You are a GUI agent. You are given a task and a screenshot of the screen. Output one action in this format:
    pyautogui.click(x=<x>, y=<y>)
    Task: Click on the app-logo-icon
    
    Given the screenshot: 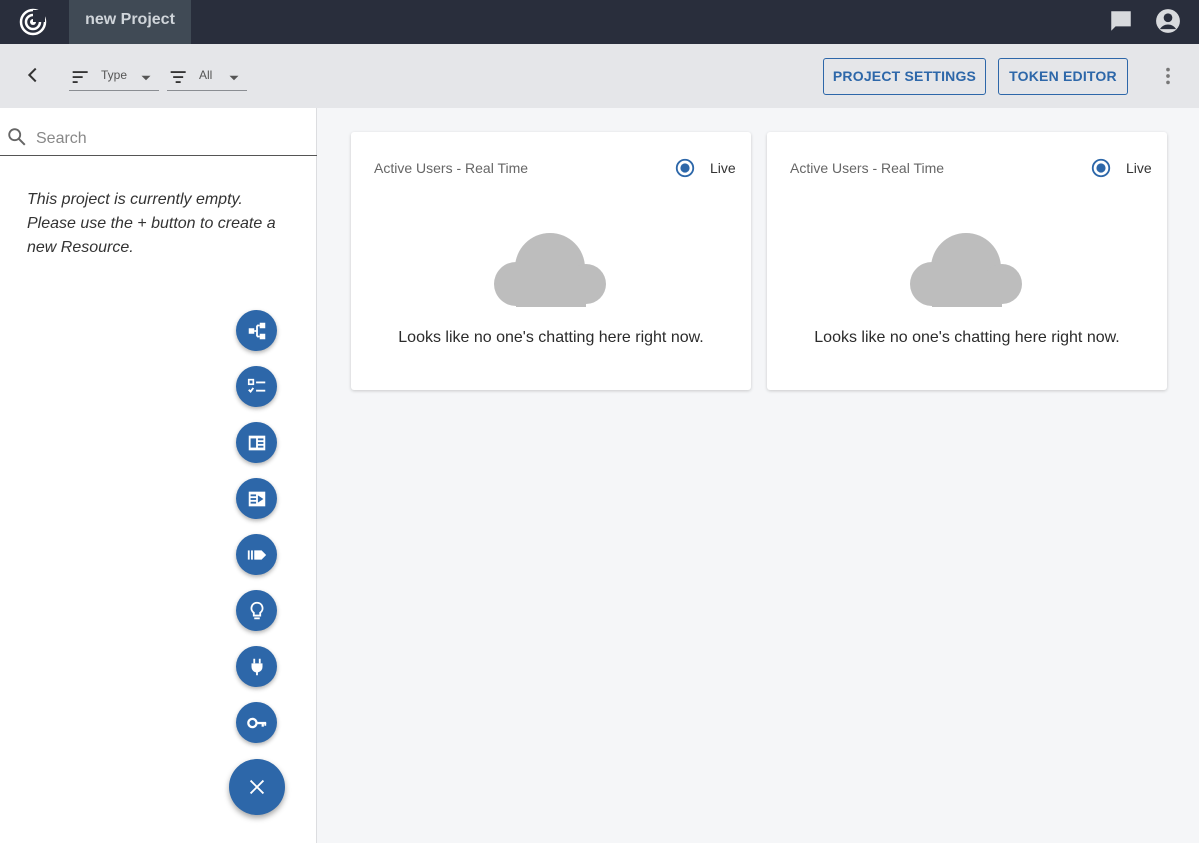 What is the action you would take?
    pyautogui.click(x=33, y=22)
    